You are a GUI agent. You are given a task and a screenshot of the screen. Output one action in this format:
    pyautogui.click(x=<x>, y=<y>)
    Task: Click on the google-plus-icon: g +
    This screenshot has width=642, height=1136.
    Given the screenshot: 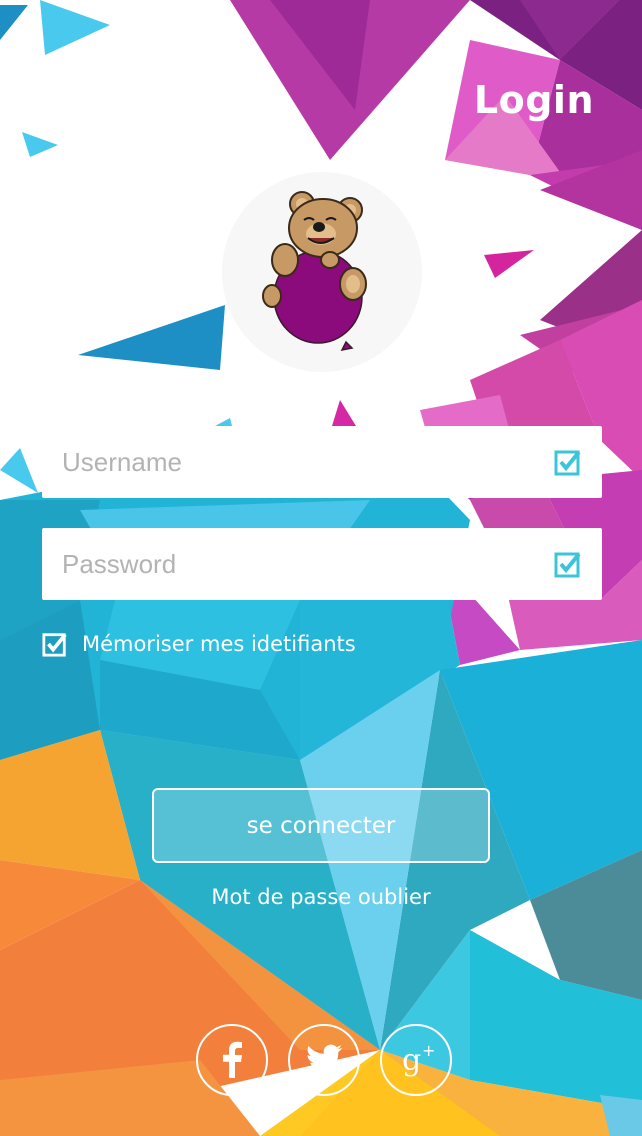 What is the action you would take?
    pyautogui.click(x=418, y=1059)
    